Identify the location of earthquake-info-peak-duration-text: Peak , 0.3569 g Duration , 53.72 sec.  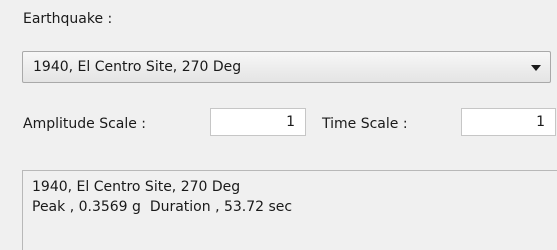
(162, 207).